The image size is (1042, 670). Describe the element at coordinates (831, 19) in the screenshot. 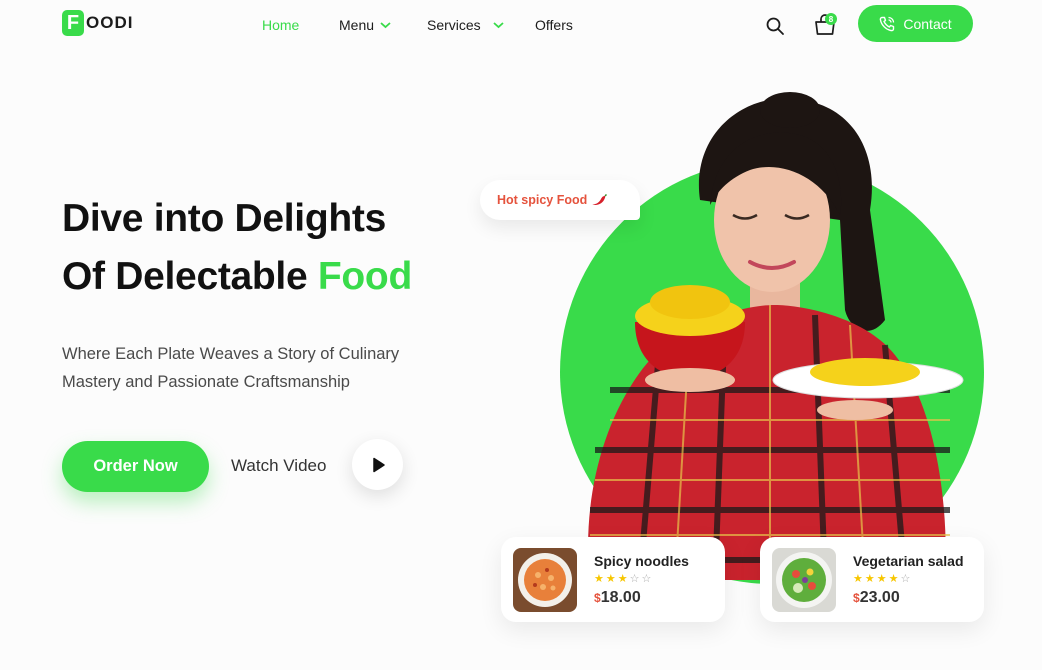

I see `cart-count-badge: 8` at that location.